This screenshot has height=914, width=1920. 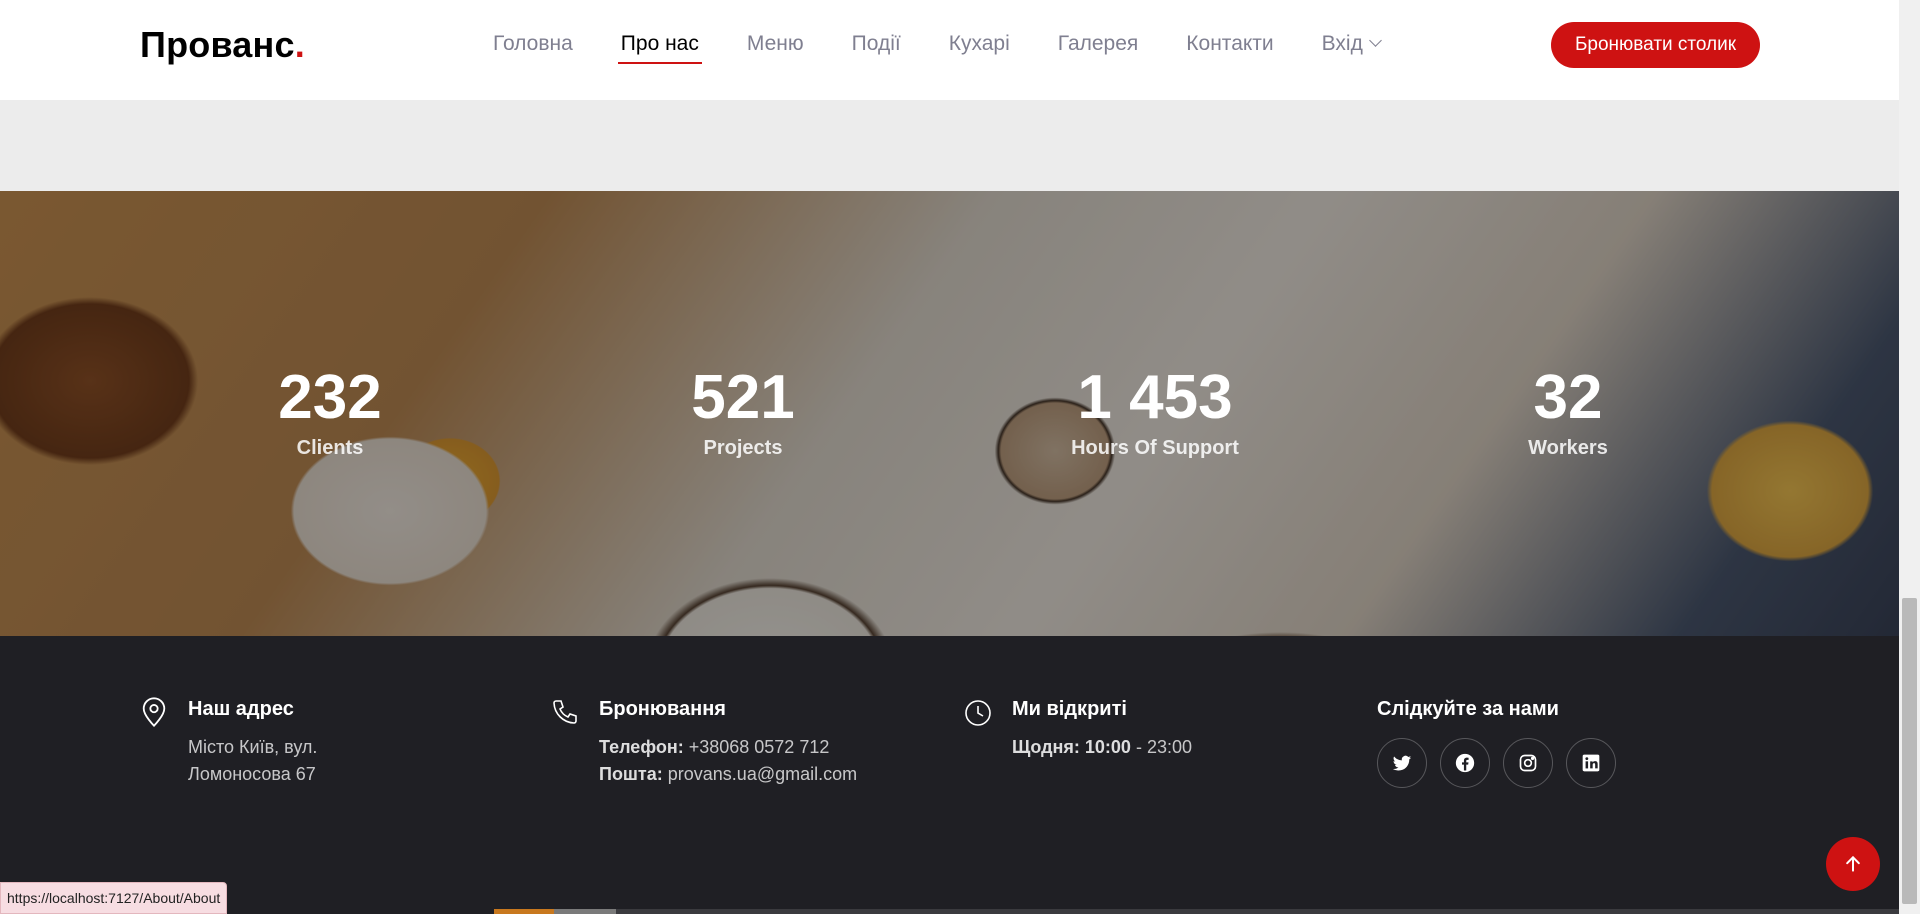 What do you see at coordinates (154, 712) in the screenshot?
I see `map-pin-icon` at bounding box center [154, 712].